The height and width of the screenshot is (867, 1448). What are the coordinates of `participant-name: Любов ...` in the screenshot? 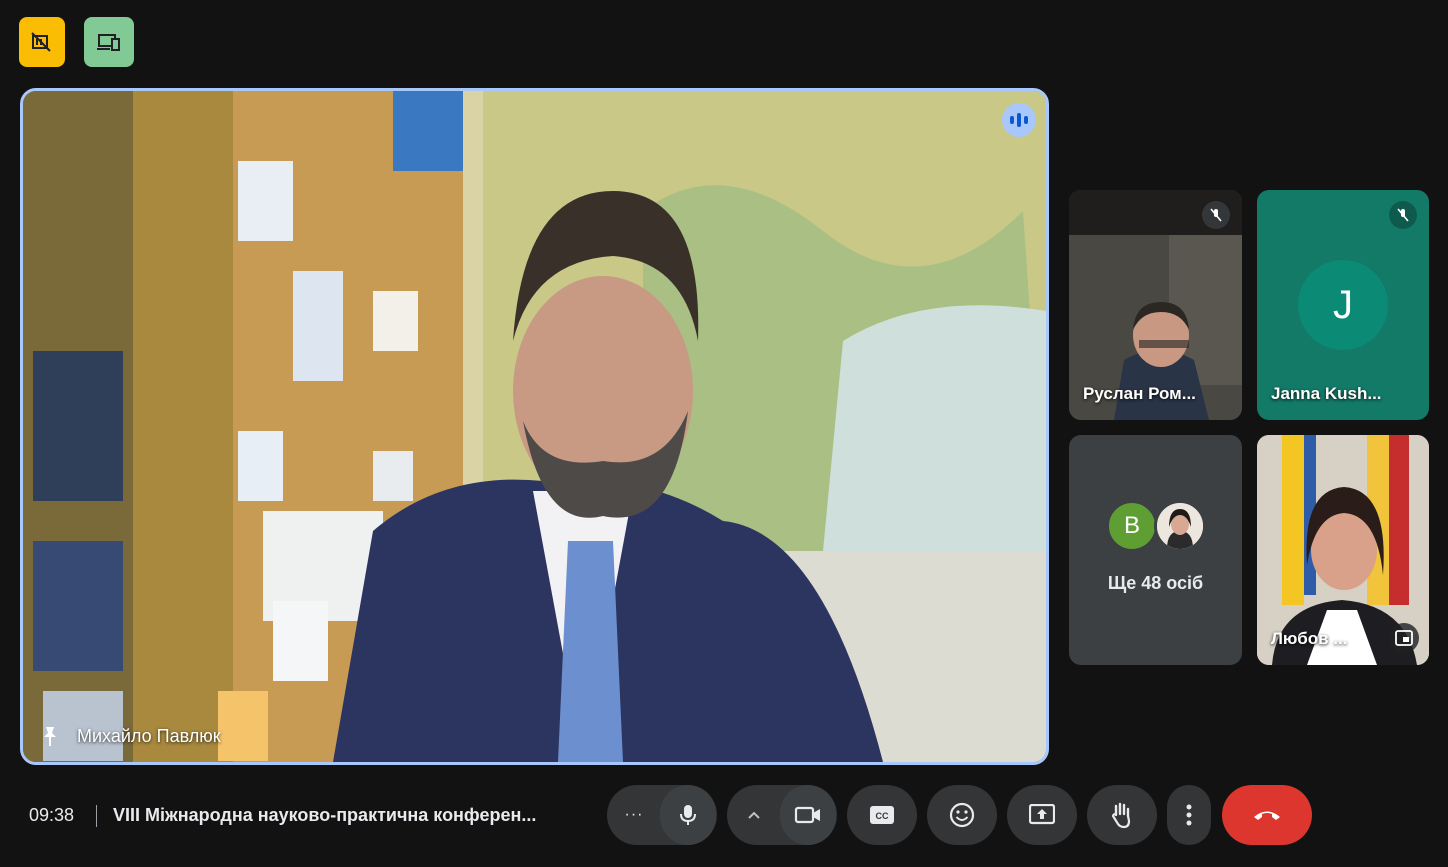 It's located at (1309, 638).